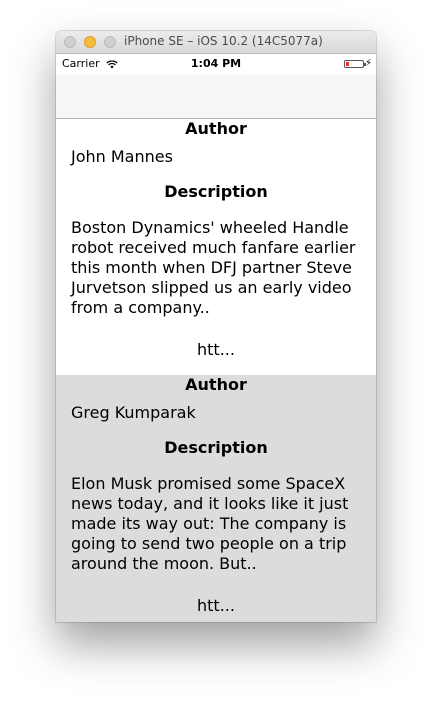 The height and width of the screenshot is (702, 432). Describe the element at coordinates (368, 63) in the screenshot. I see `charging-bolt-icon: ⚡` at that location.